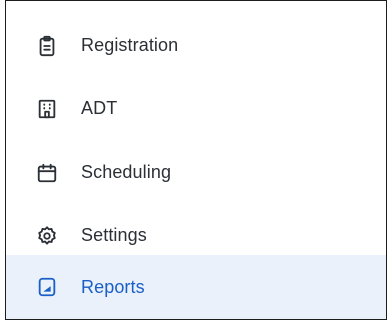  I want to click on report-icon, so click(47, 287).